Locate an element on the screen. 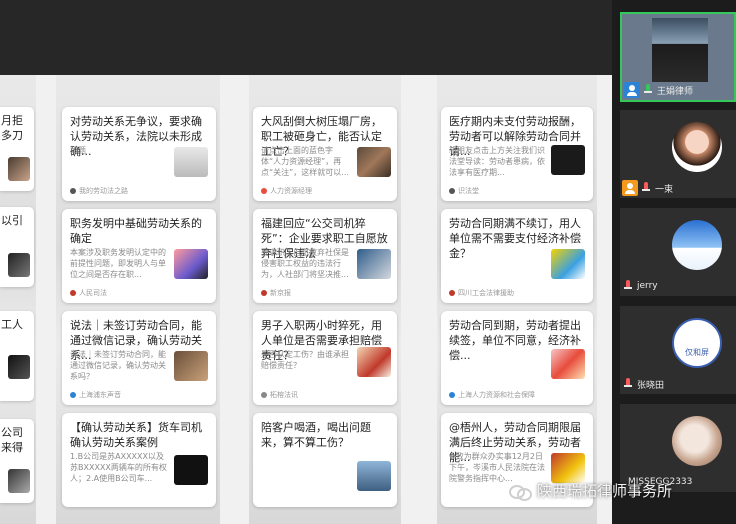 The image size is (736, 524). participant-name: jerry is located at coordinates (647, 286).